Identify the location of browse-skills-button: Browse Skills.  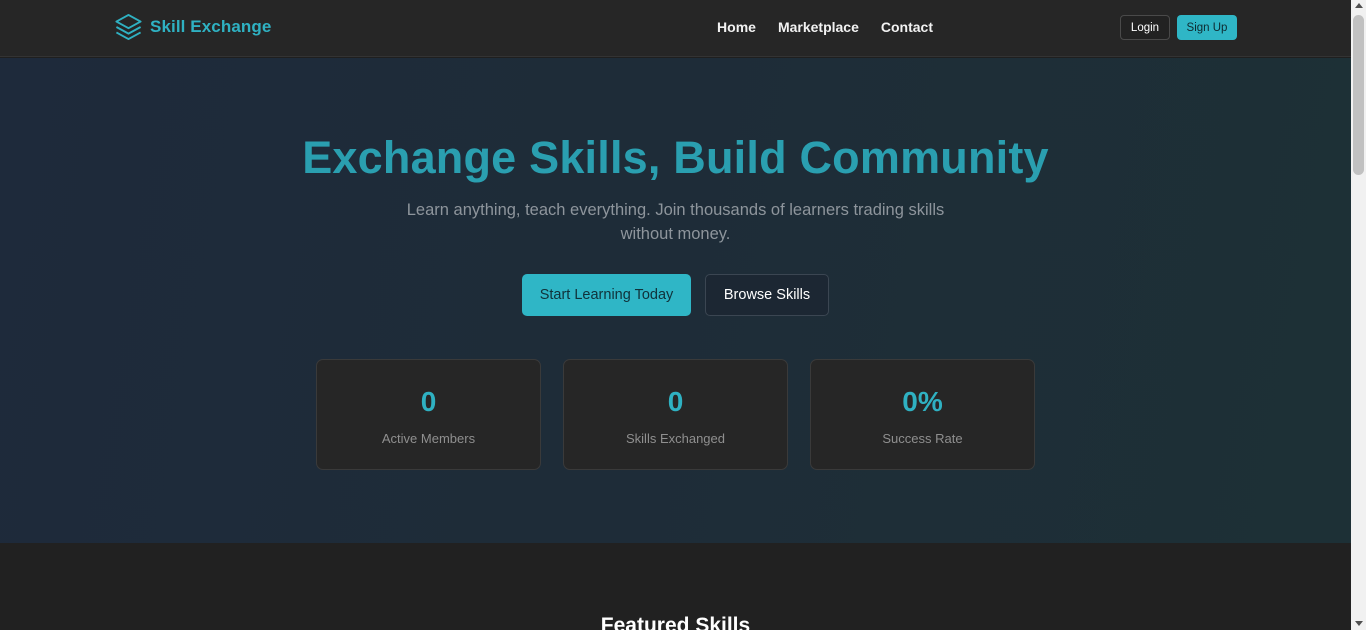
(767, 295).